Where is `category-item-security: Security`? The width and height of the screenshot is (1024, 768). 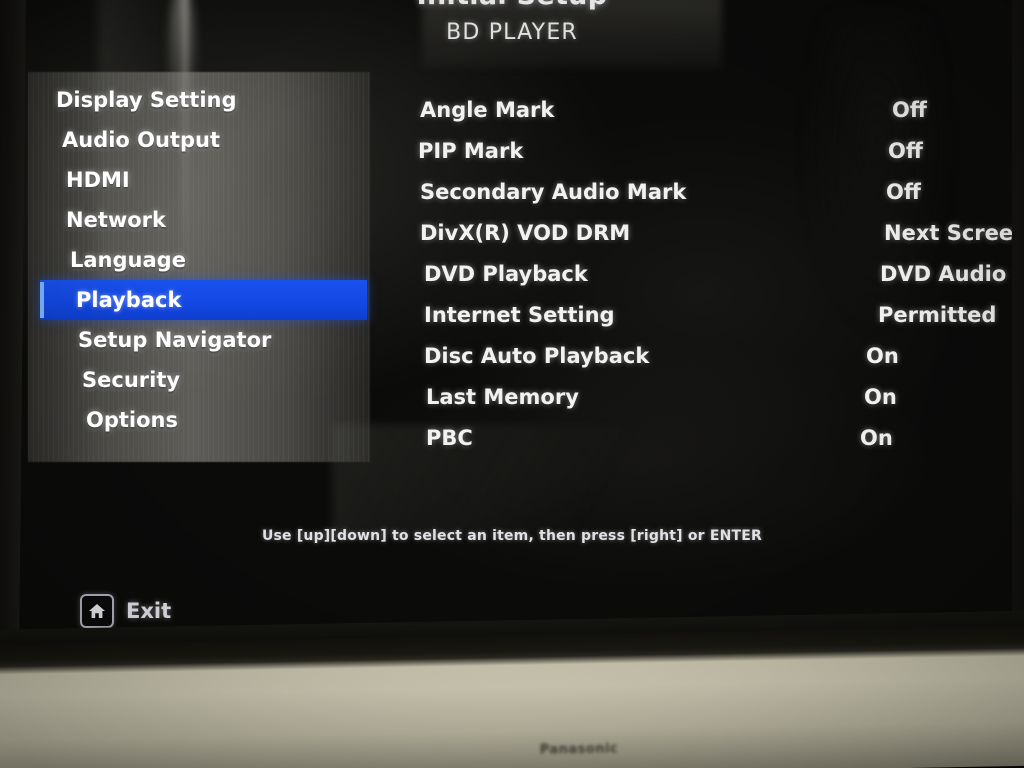
category-item-security: Security is located at coordinates (208, 380).